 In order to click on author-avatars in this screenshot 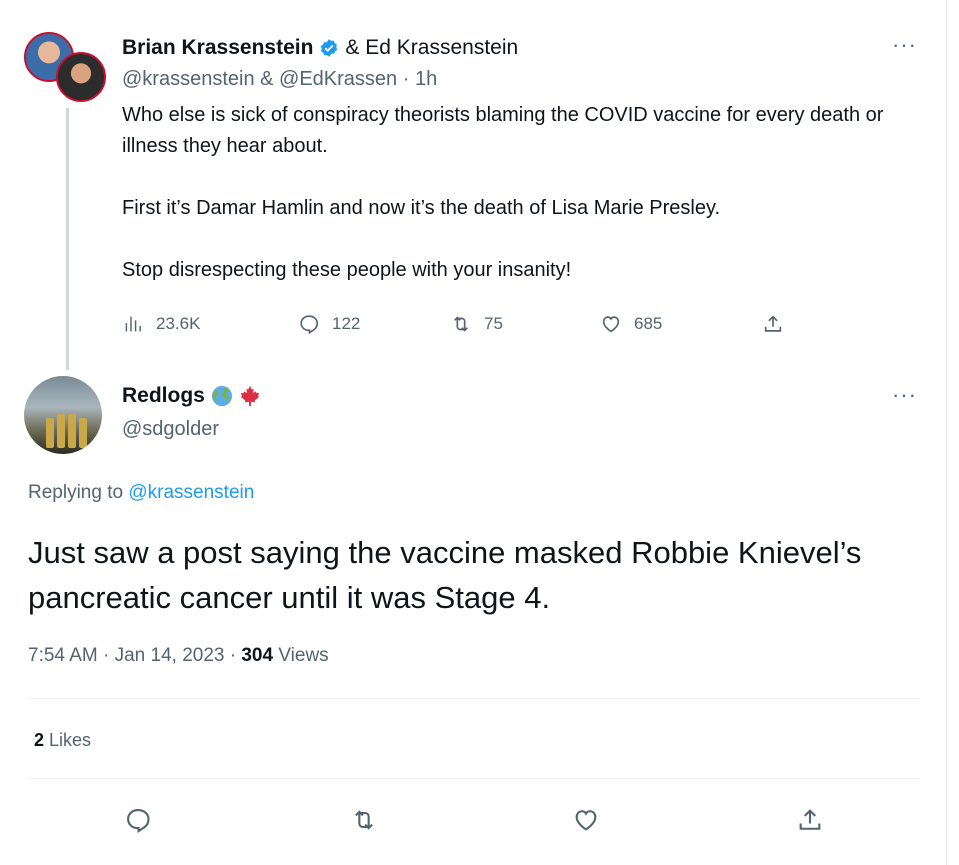, I will do `click(69, 68)`.